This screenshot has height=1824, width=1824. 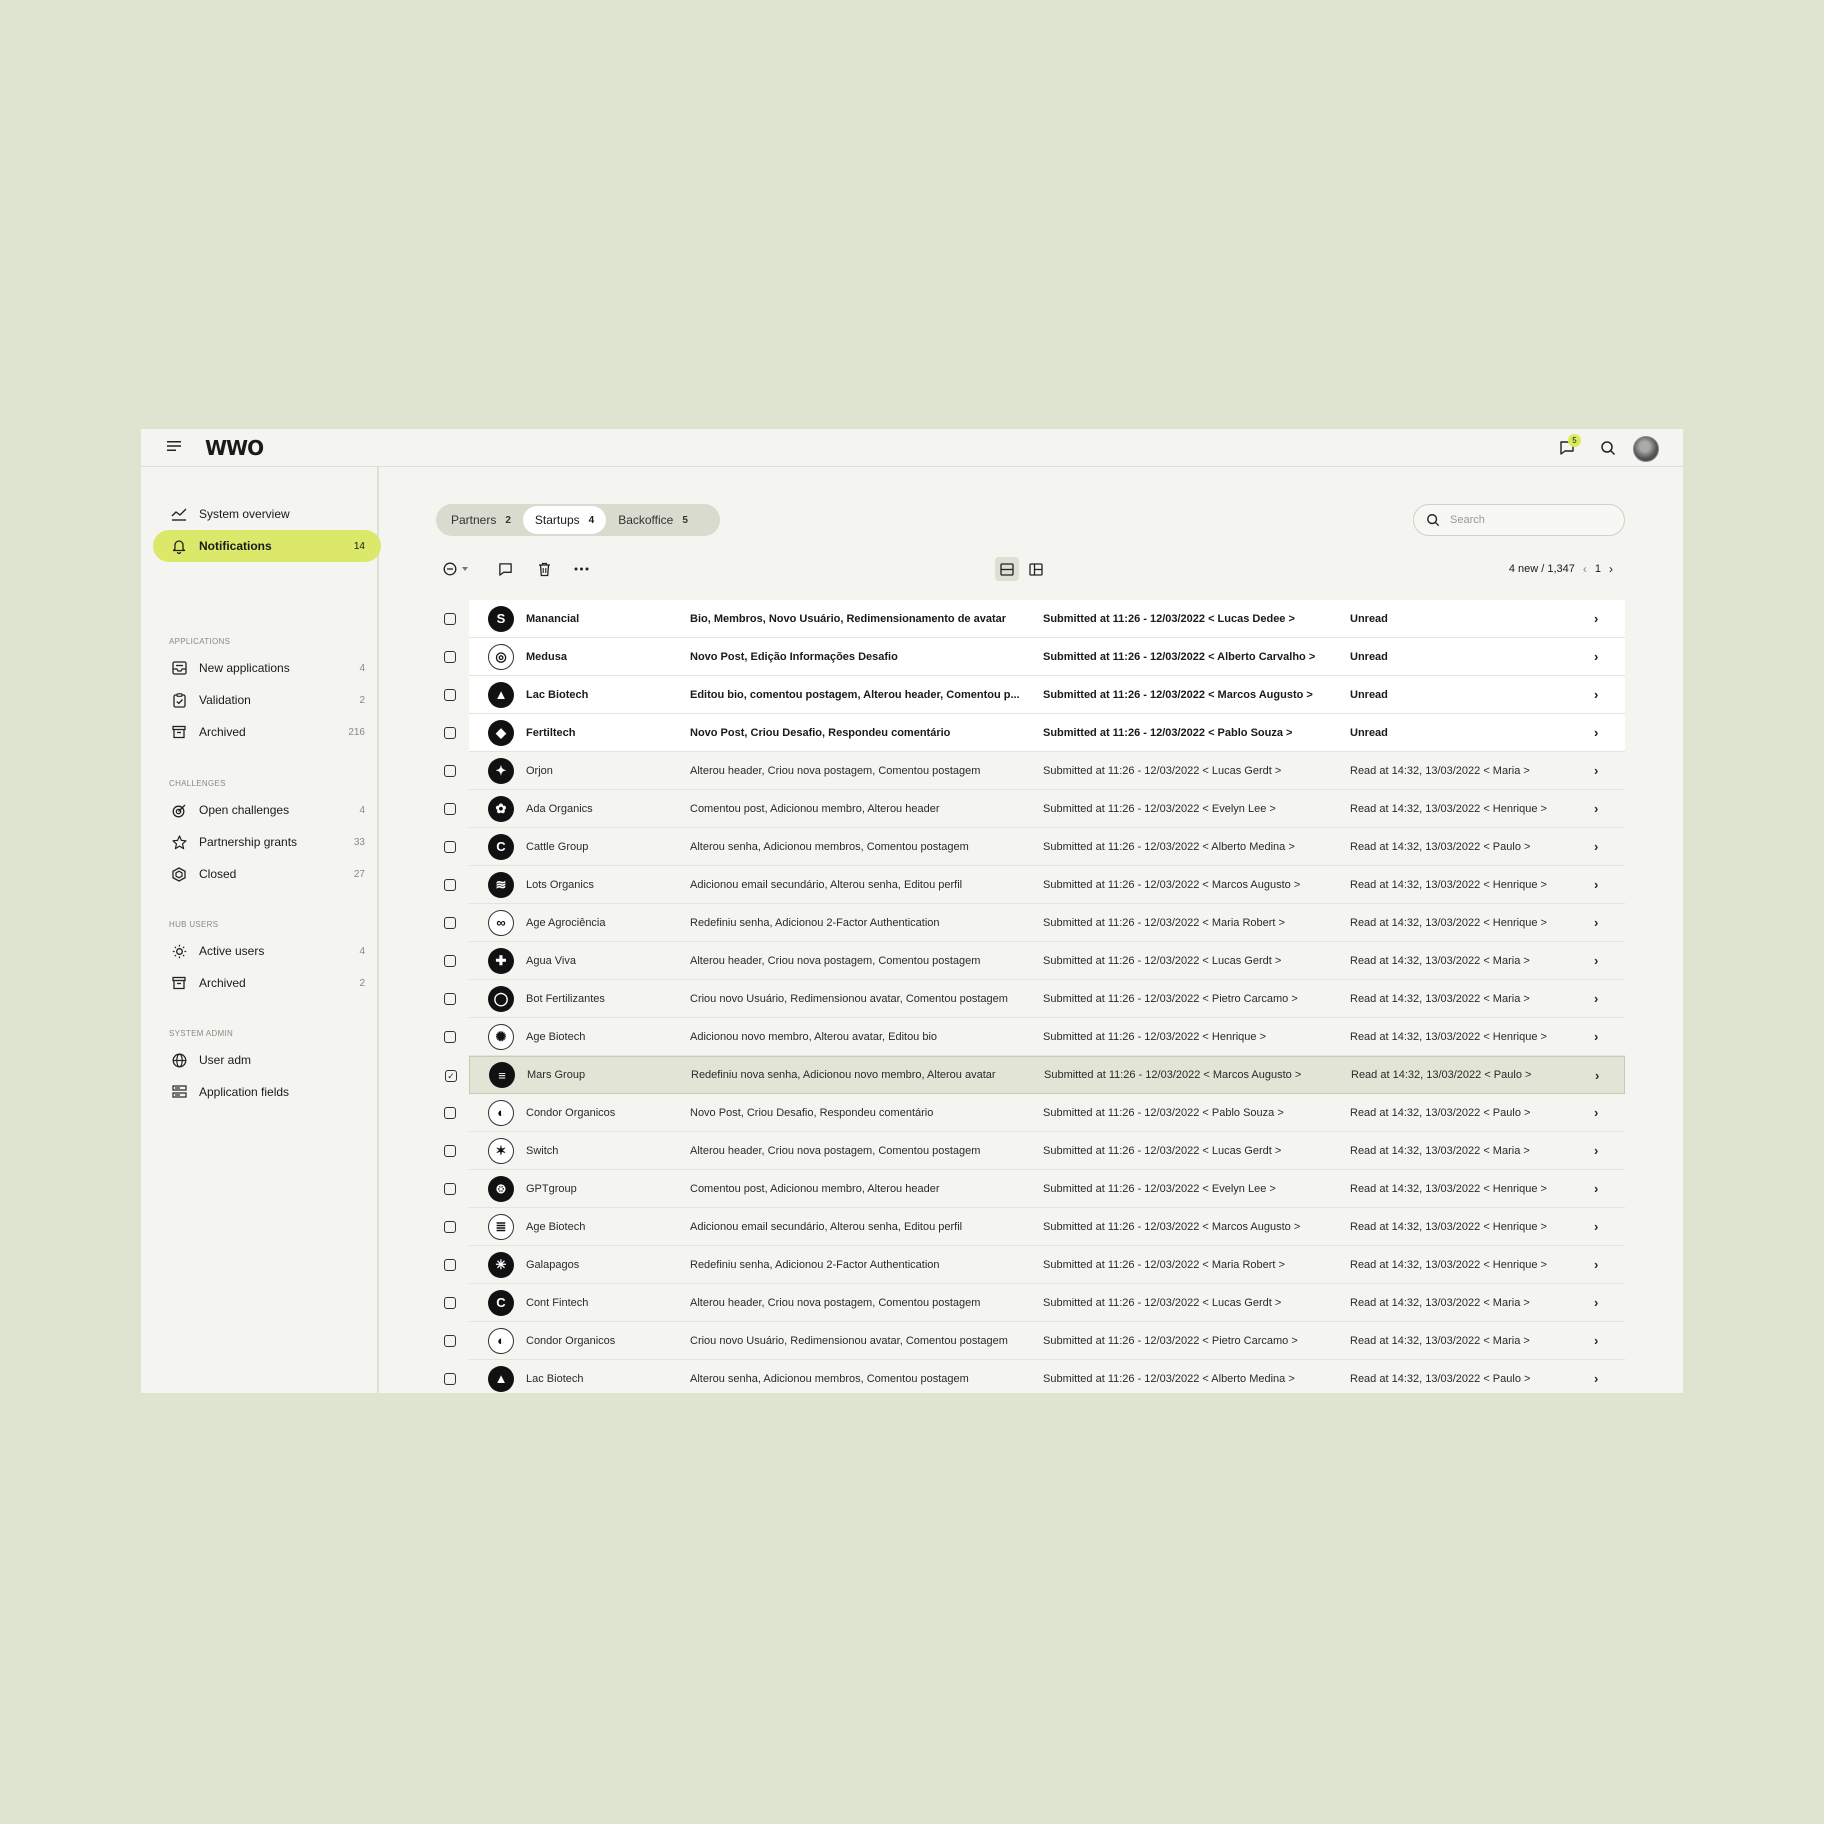 I want to click on menu-icon, so click(x=174, y=446).